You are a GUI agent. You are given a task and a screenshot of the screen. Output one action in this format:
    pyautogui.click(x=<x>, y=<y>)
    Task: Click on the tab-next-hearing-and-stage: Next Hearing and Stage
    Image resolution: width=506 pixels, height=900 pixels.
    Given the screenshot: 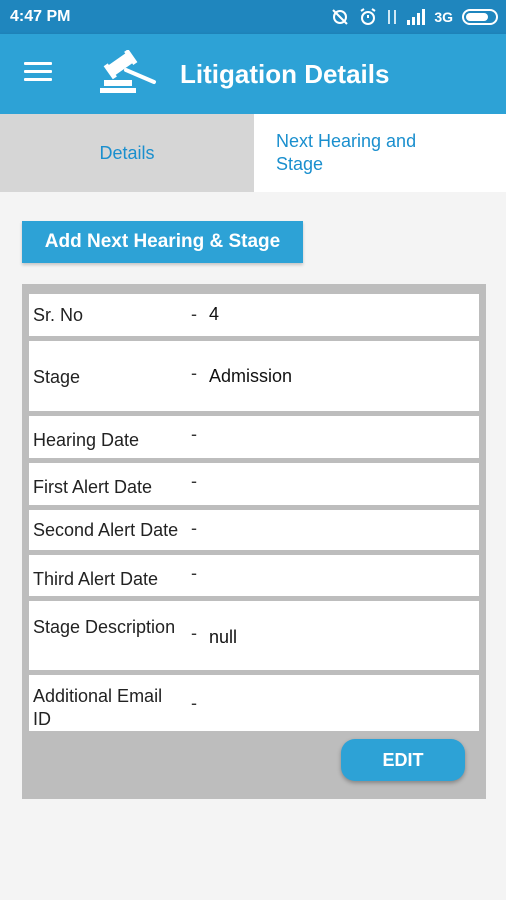 What is the action you would take?
    pyautogui.click(x=380, y=153)
    